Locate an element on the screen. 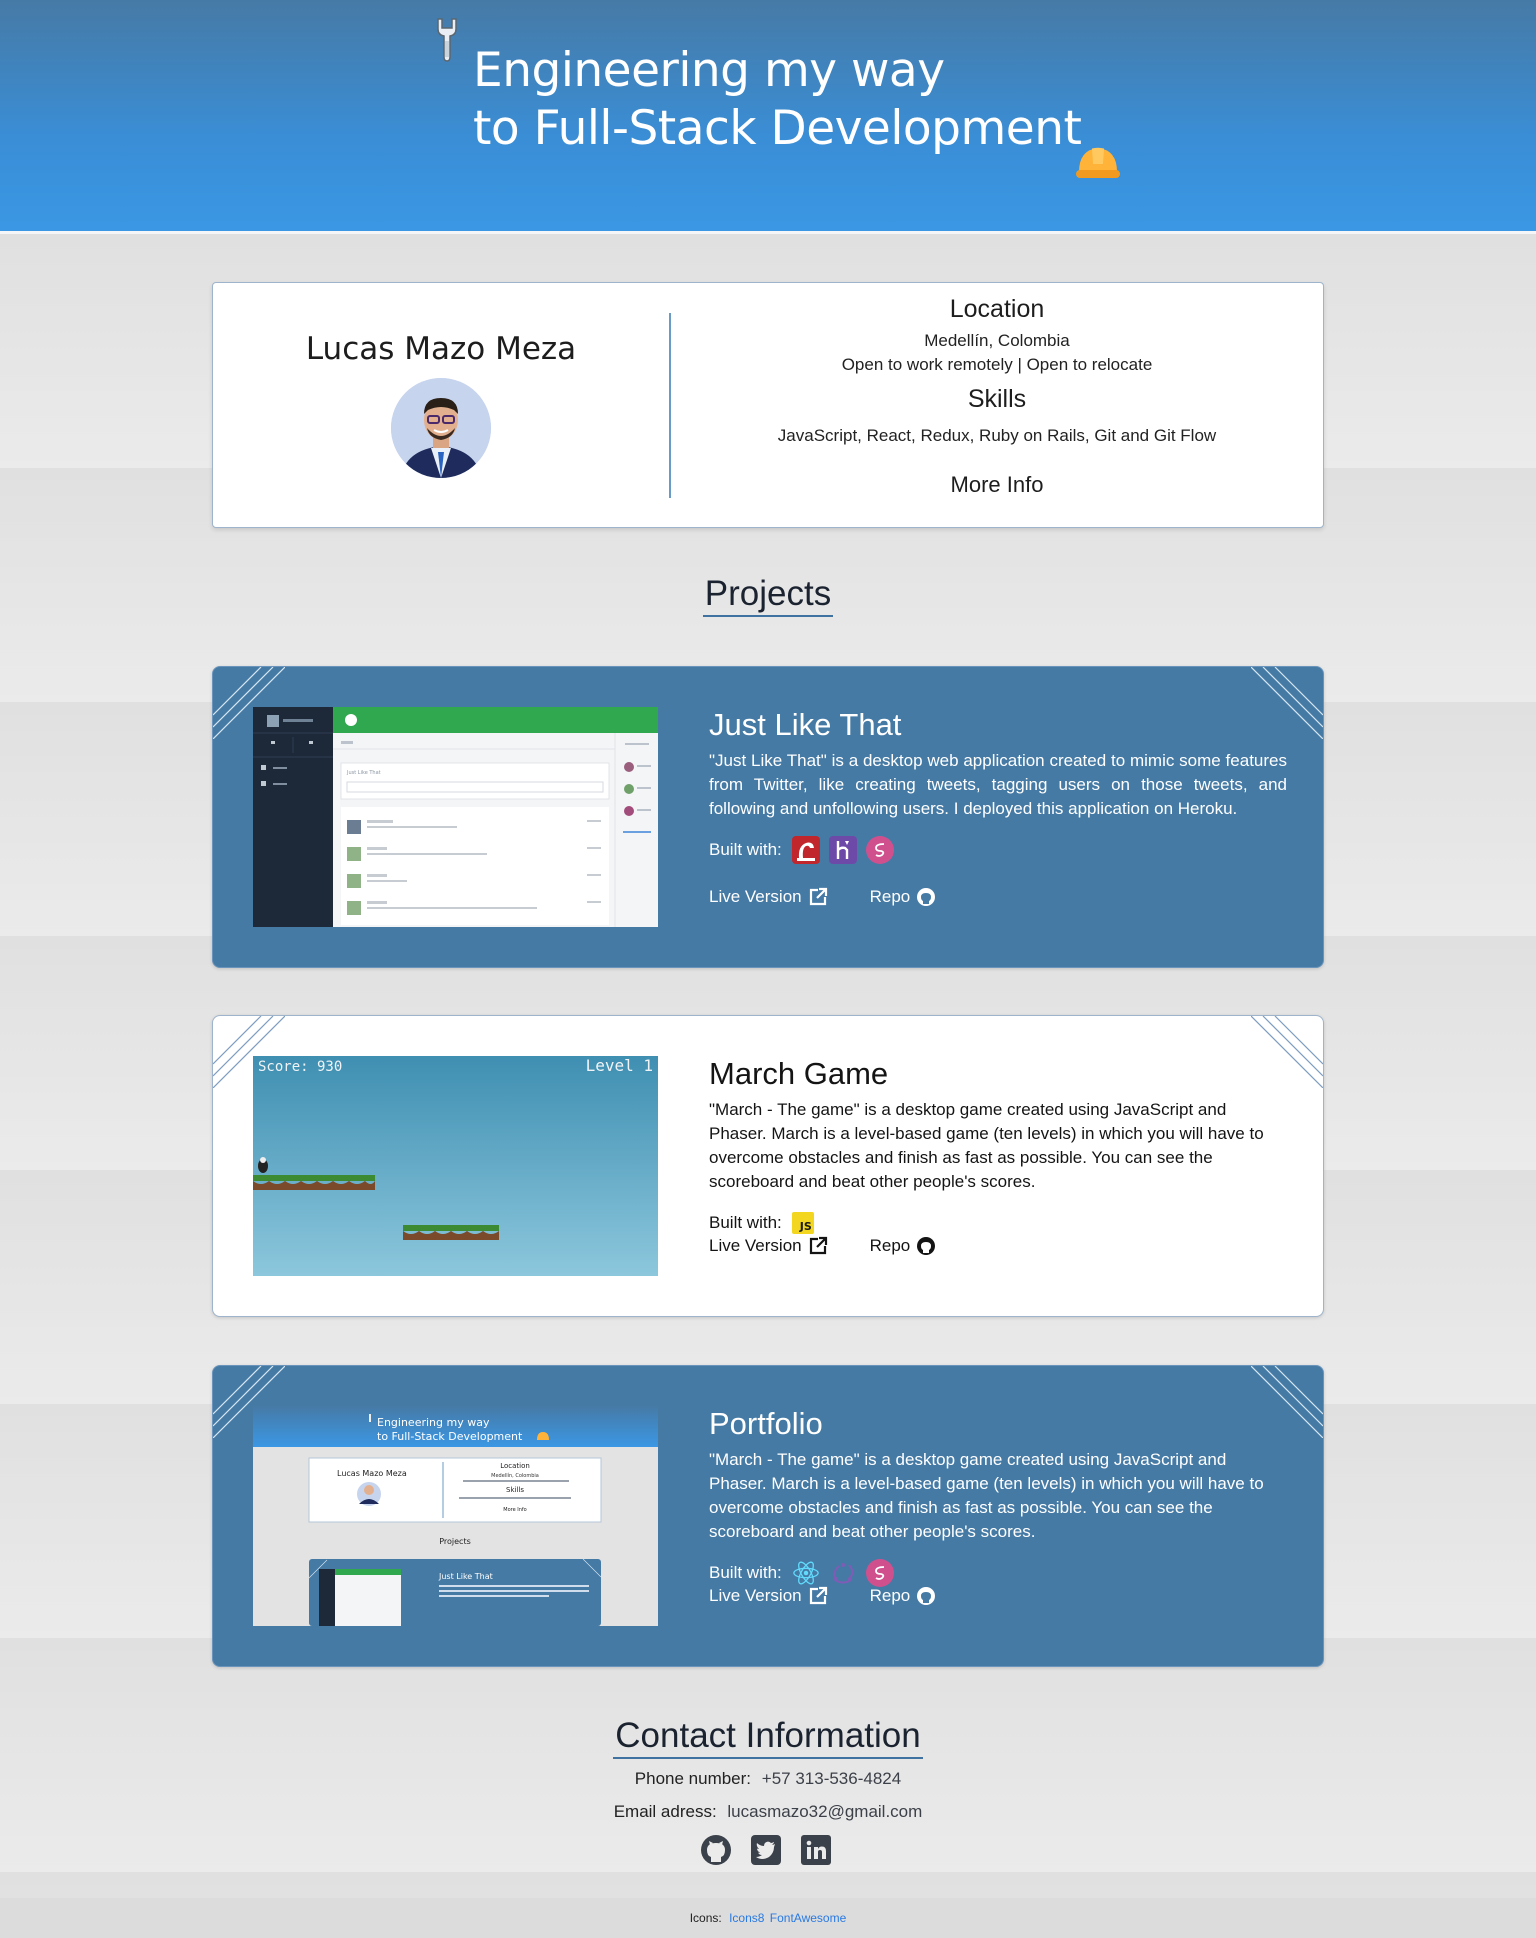  wrench-icon is located at coordinates (447, 40).